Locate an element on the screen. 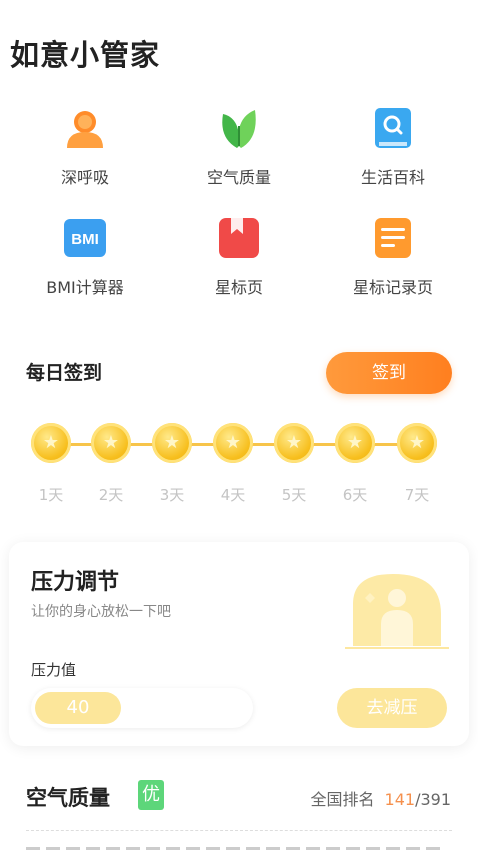 The height and width of the screenshot is (850, 478). tool-life-encyclopedia: 生活百科 is located at coordinates (393, 147).